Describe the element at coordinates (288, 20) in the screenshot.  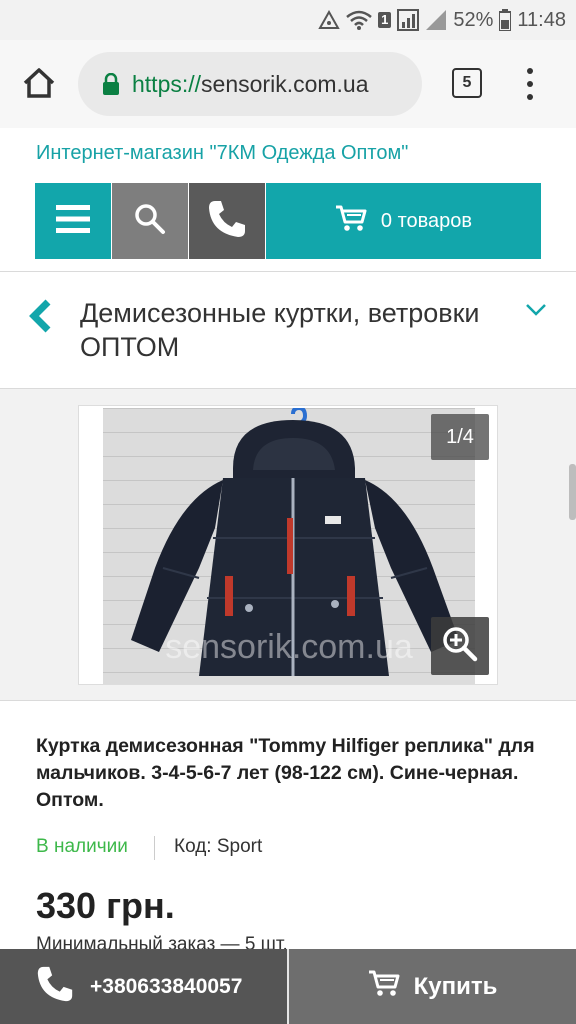
I see `status-bar: 1 52% 11:48` at that location.